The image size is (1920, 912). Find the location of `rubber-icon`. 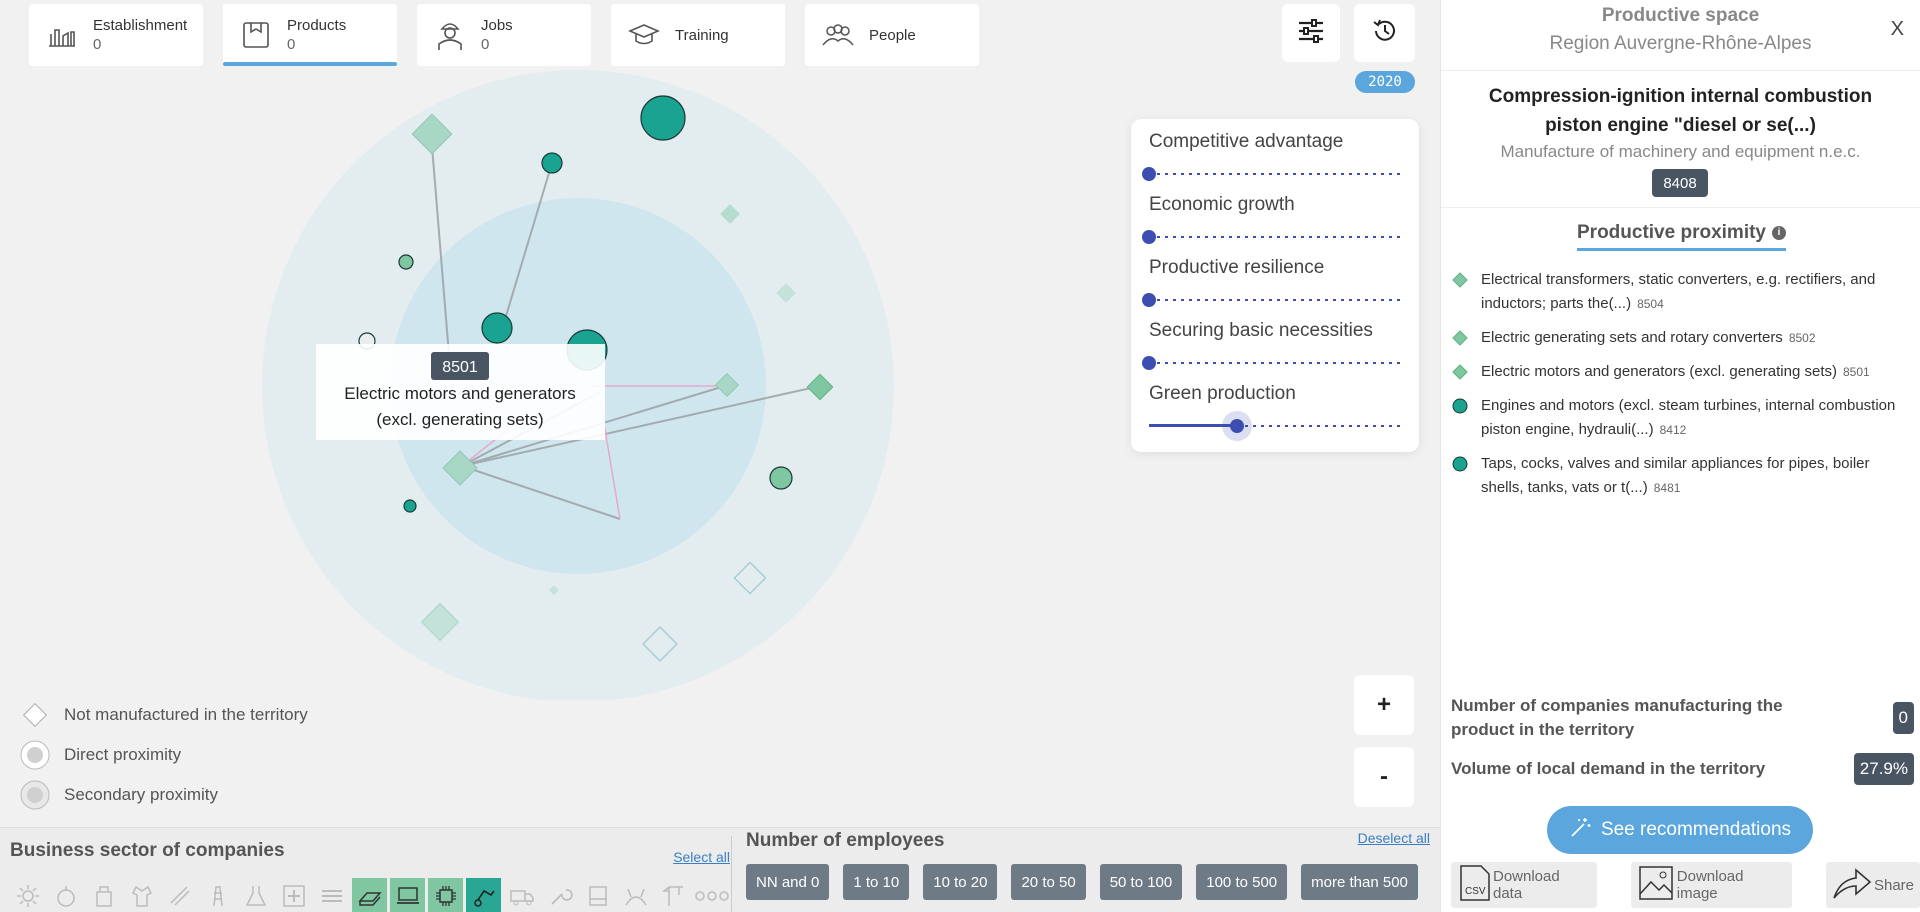

rubber-icon is located at coordinates (331, 895).